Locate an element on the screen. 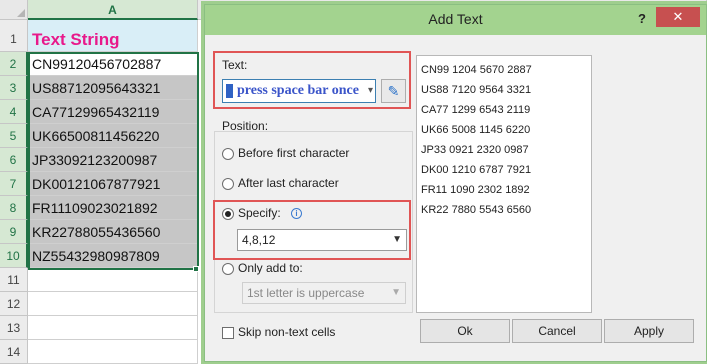 This screenshot has height=364, width=707. skip-non-text-label: Skip non-text cells is located at coordinates (286, 332).